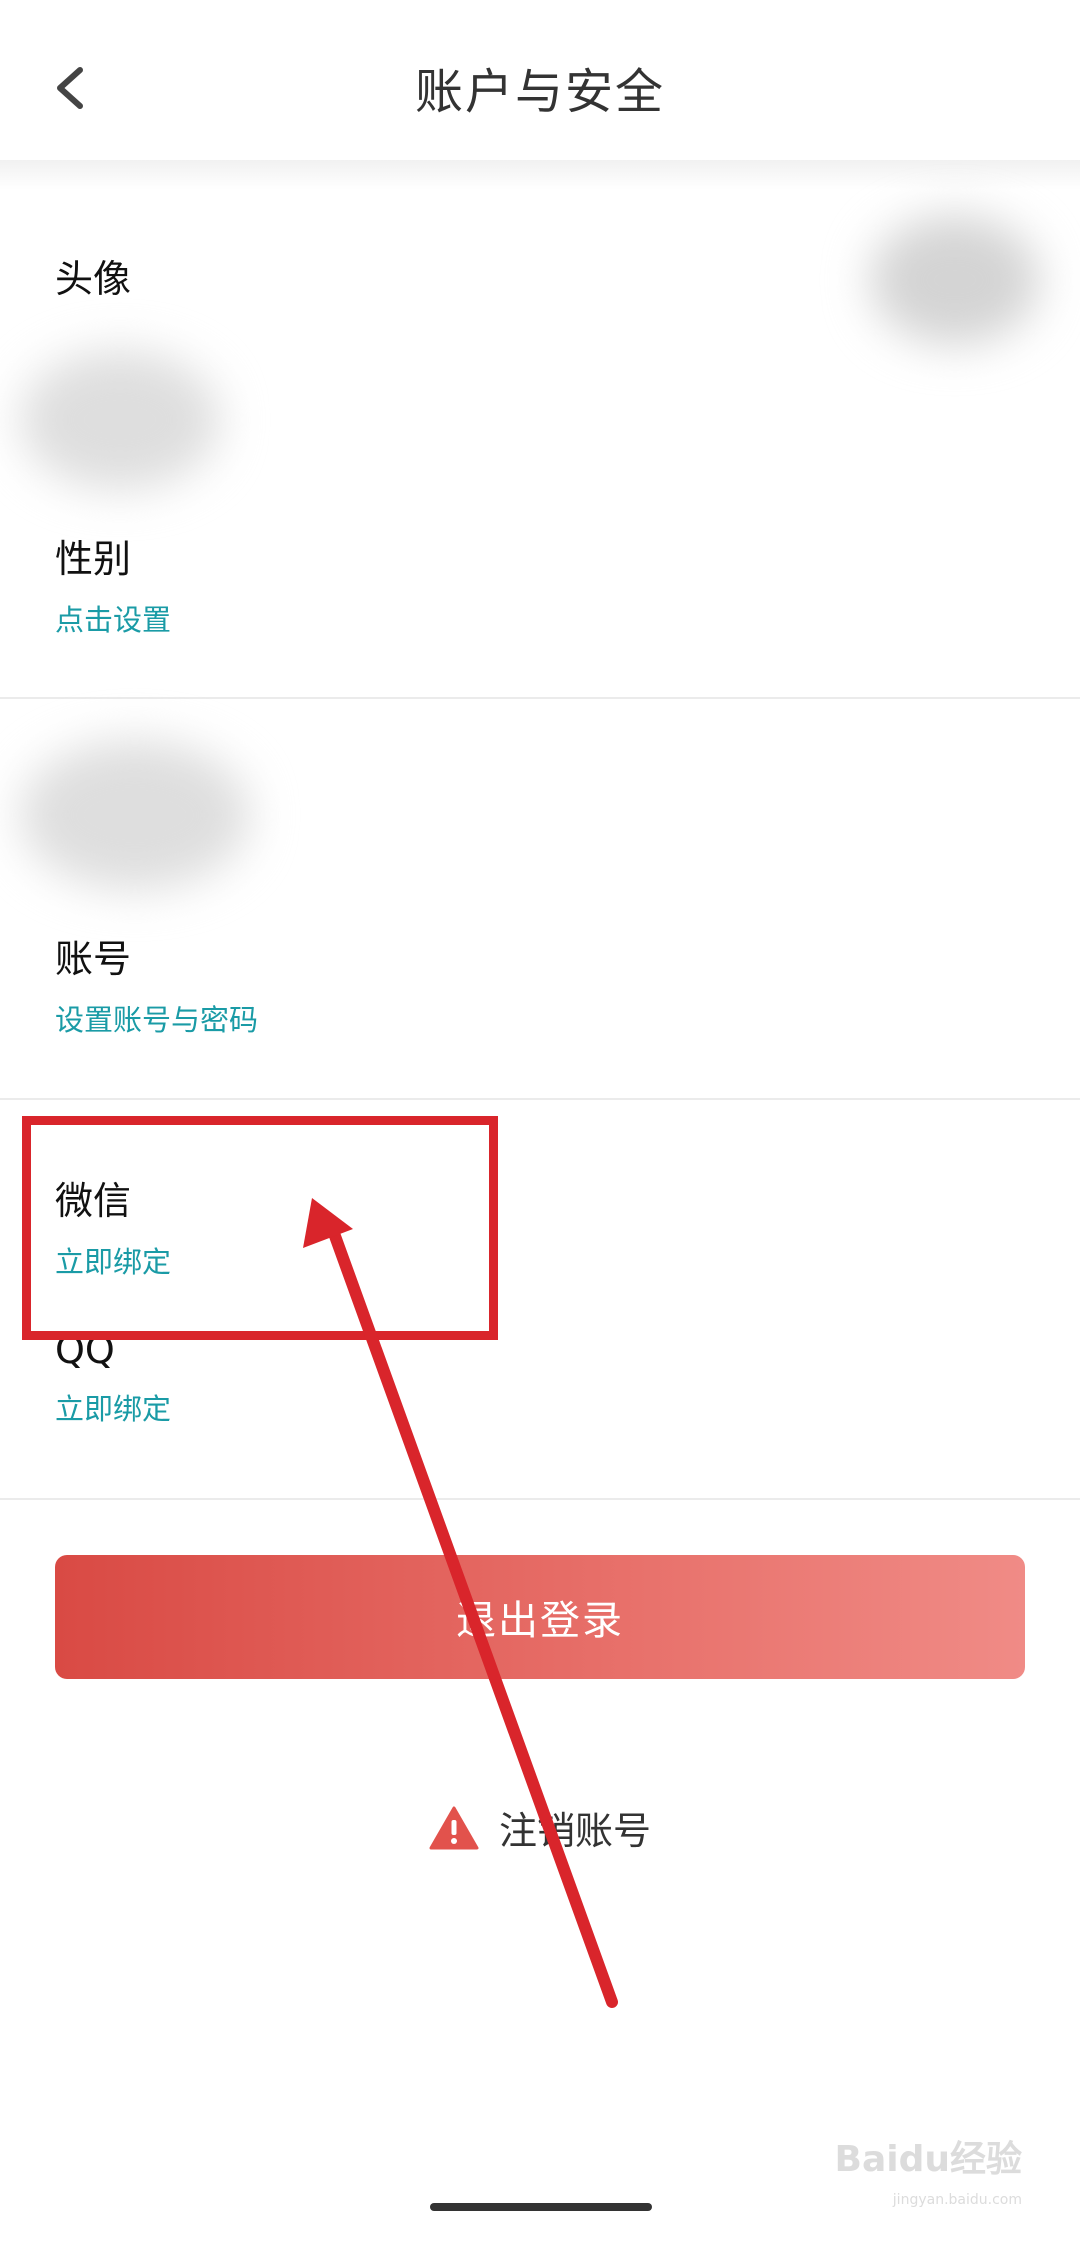  Describe the element at coordinates (540, 175) in the screenshot. I see `header-shadow` at that location.